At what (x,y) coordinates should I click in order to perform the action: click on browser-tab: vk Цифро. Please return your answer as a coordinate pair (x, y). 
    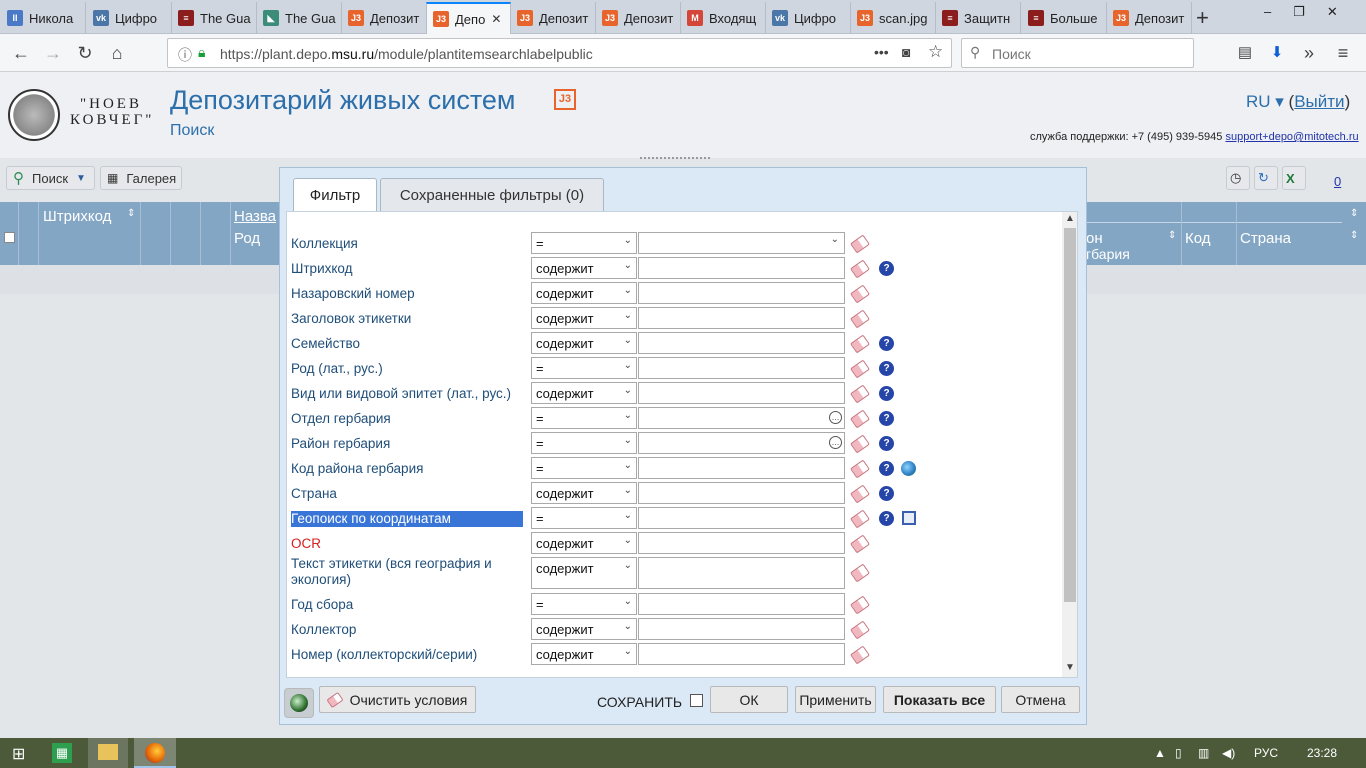
    Looking at the image, I should click on (808, 18).